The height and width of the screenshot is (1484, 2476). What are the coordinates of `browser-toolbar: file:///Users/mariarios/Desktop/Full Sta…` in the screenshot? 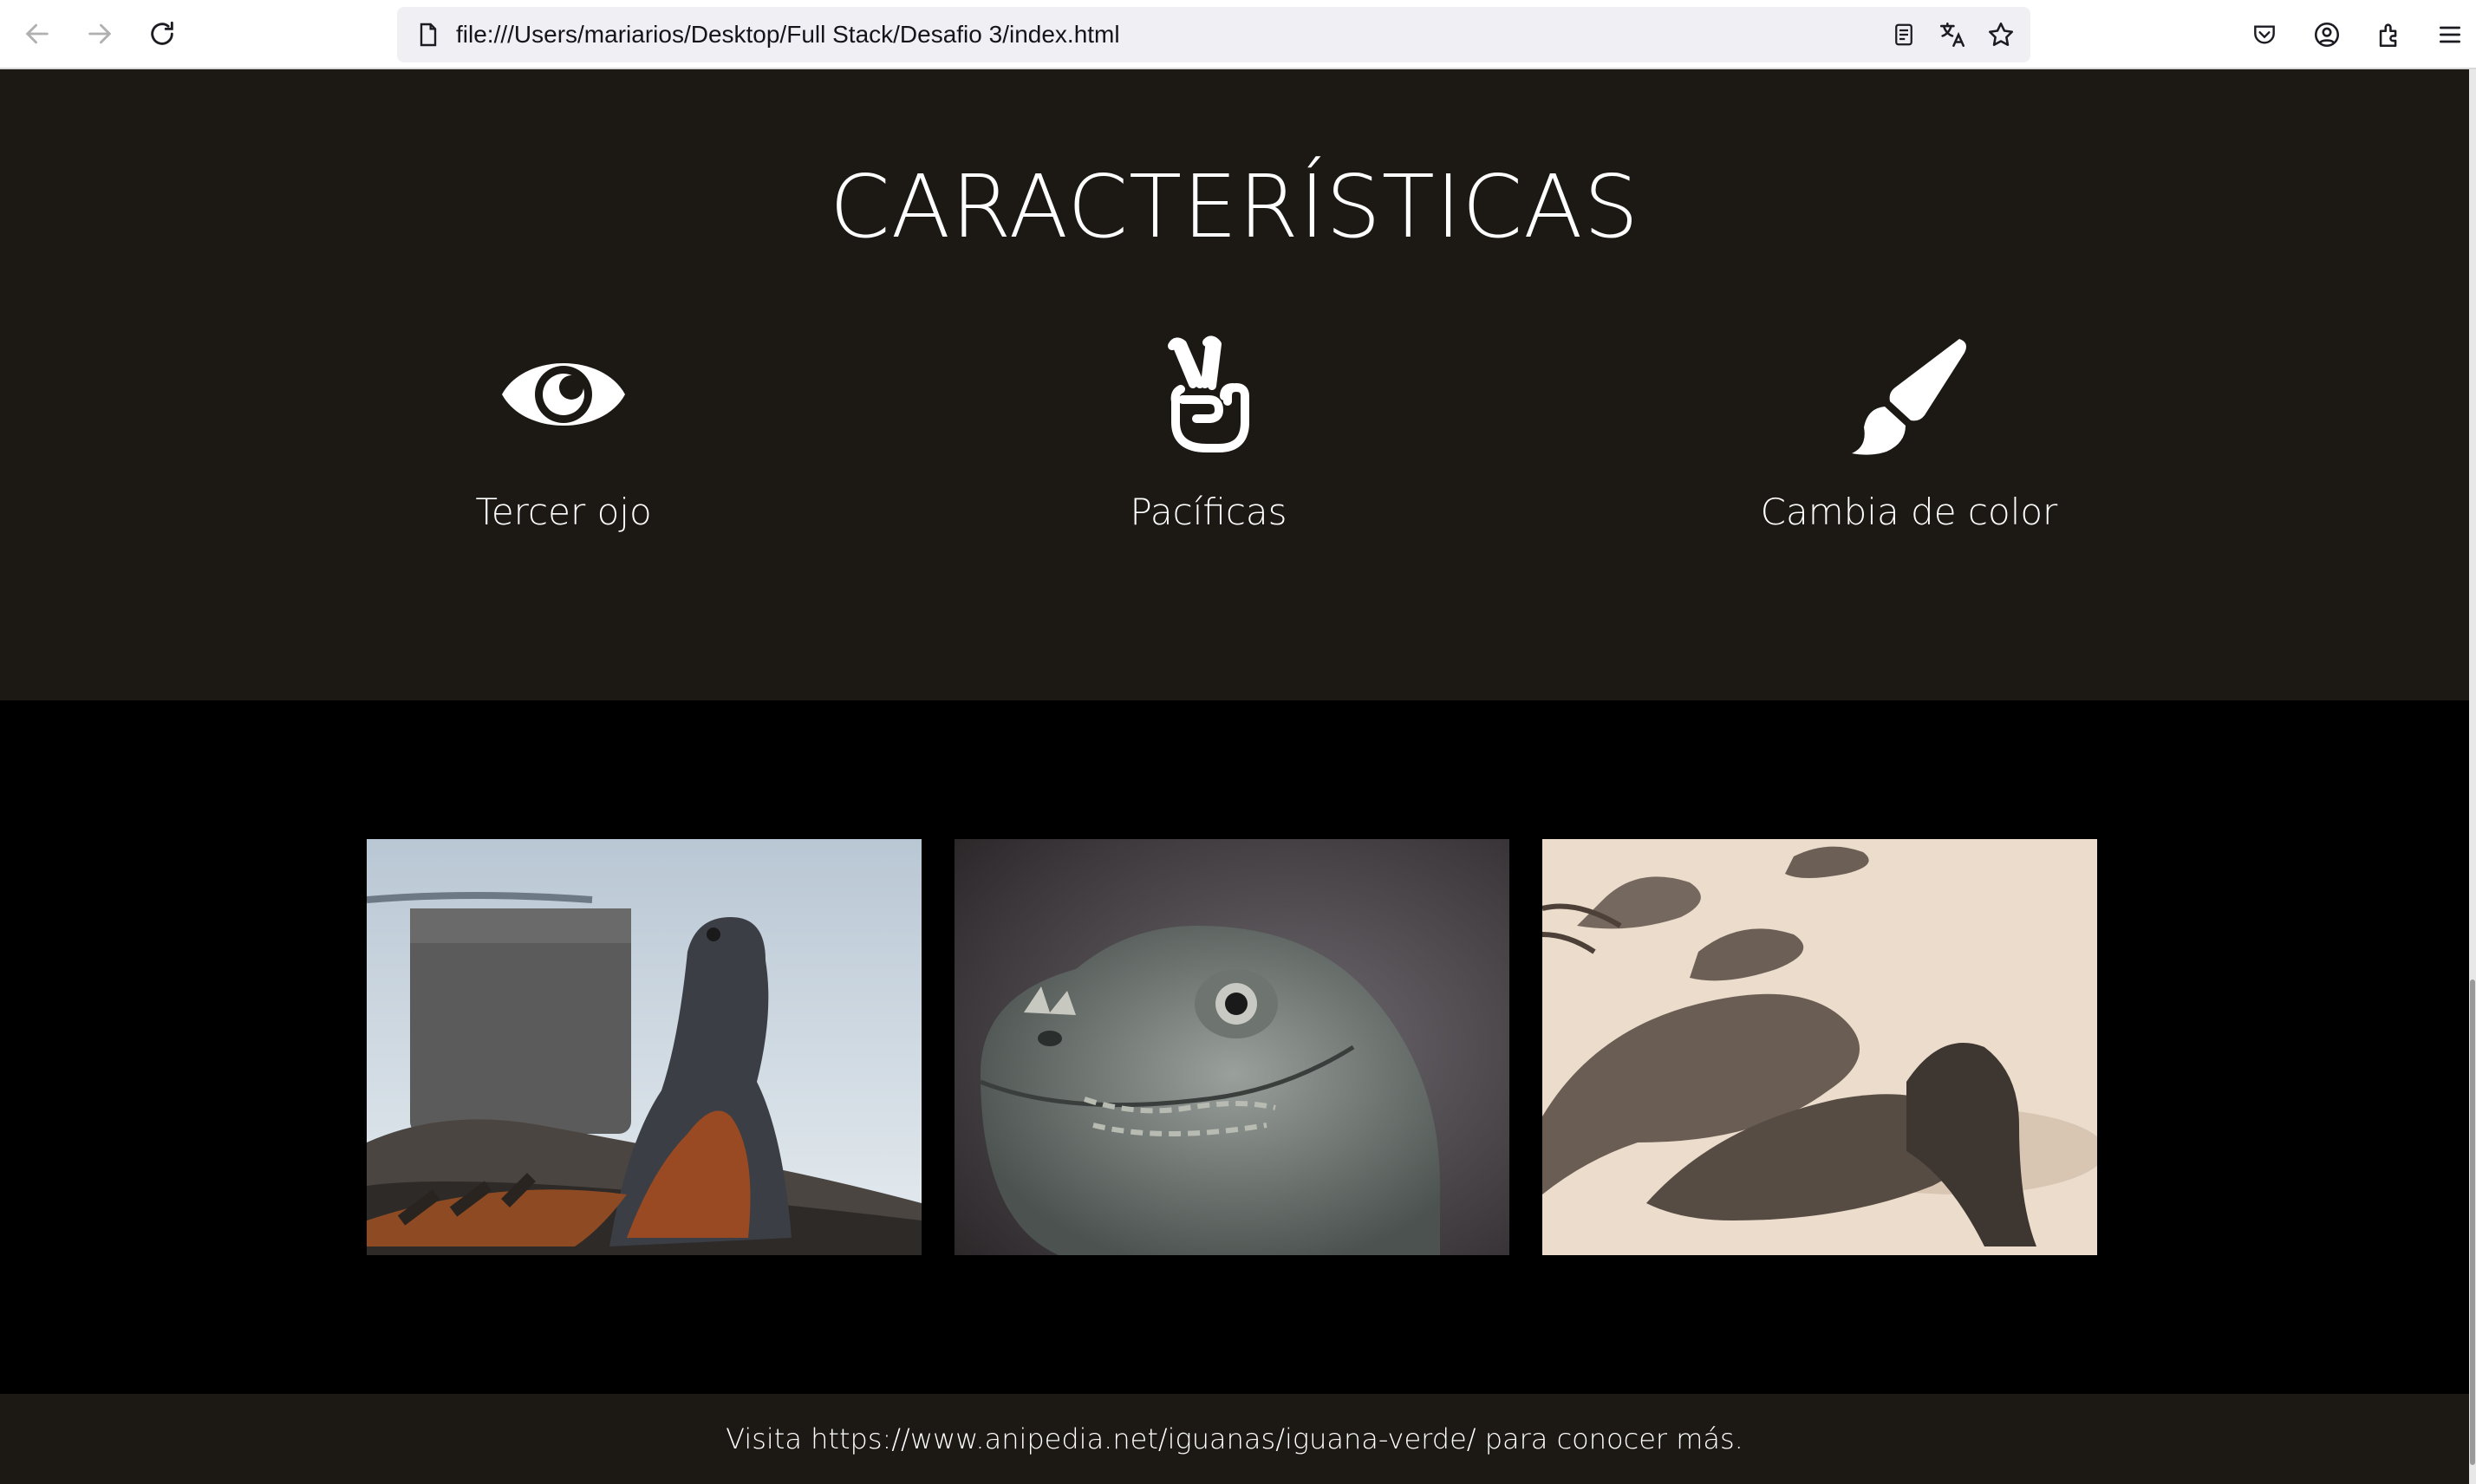 It's located at (1238, 34).